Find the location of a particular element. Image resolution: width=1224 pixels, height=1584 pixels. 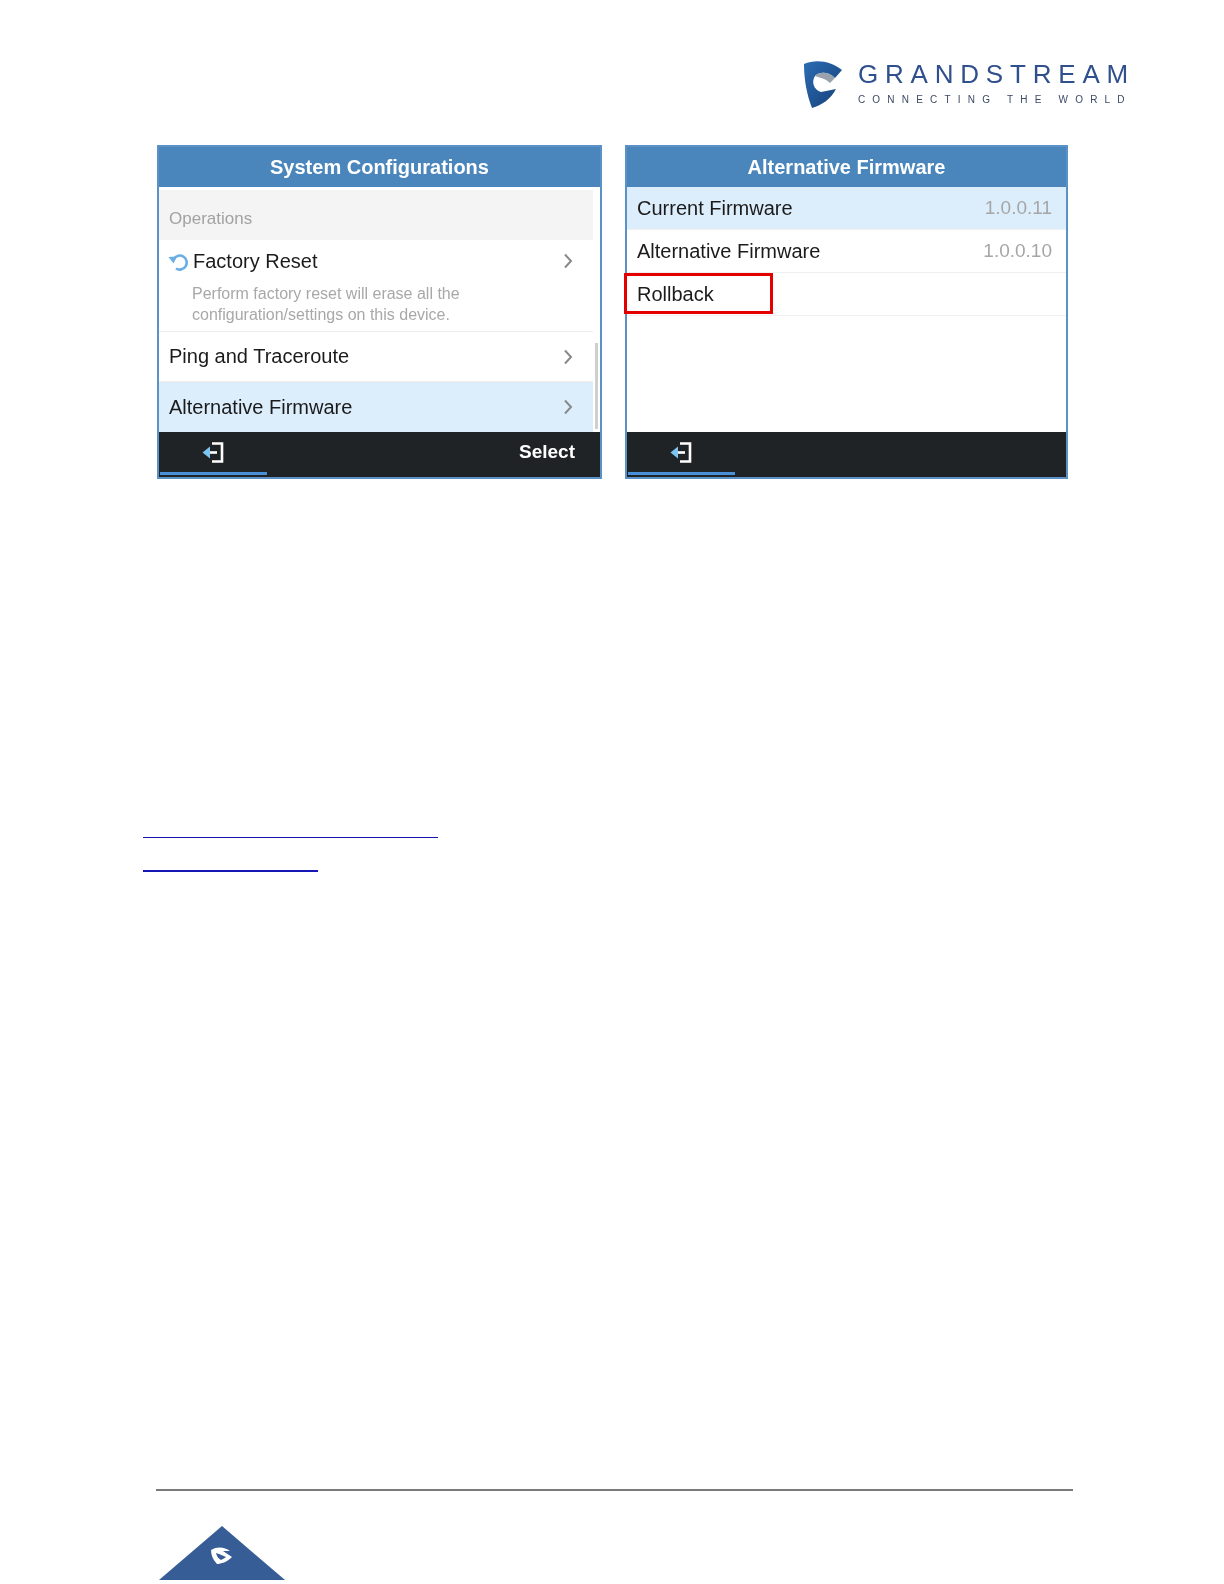

version-value: 1.0.0.10 is located at coordinates (1017, 251).